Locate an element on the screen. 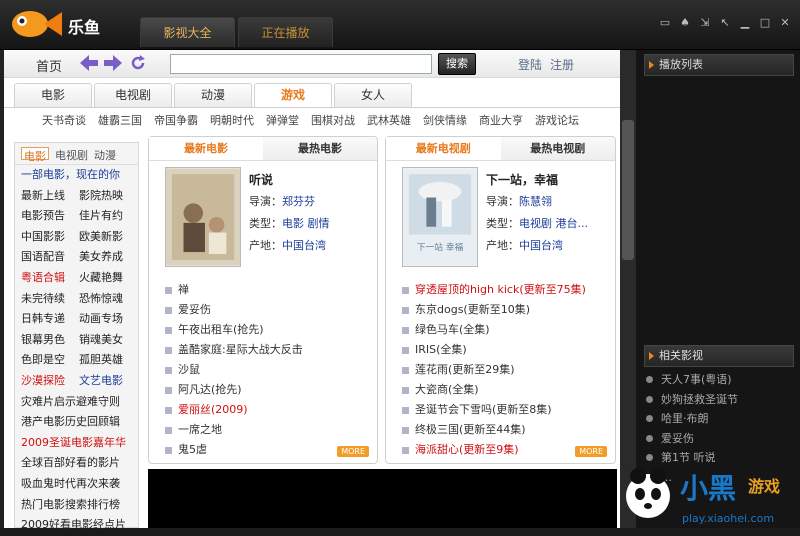 The height and width of the screenshot is (536, 800). list-item-title: 阿凡达(抢先) is located at coordinates (210, 390).